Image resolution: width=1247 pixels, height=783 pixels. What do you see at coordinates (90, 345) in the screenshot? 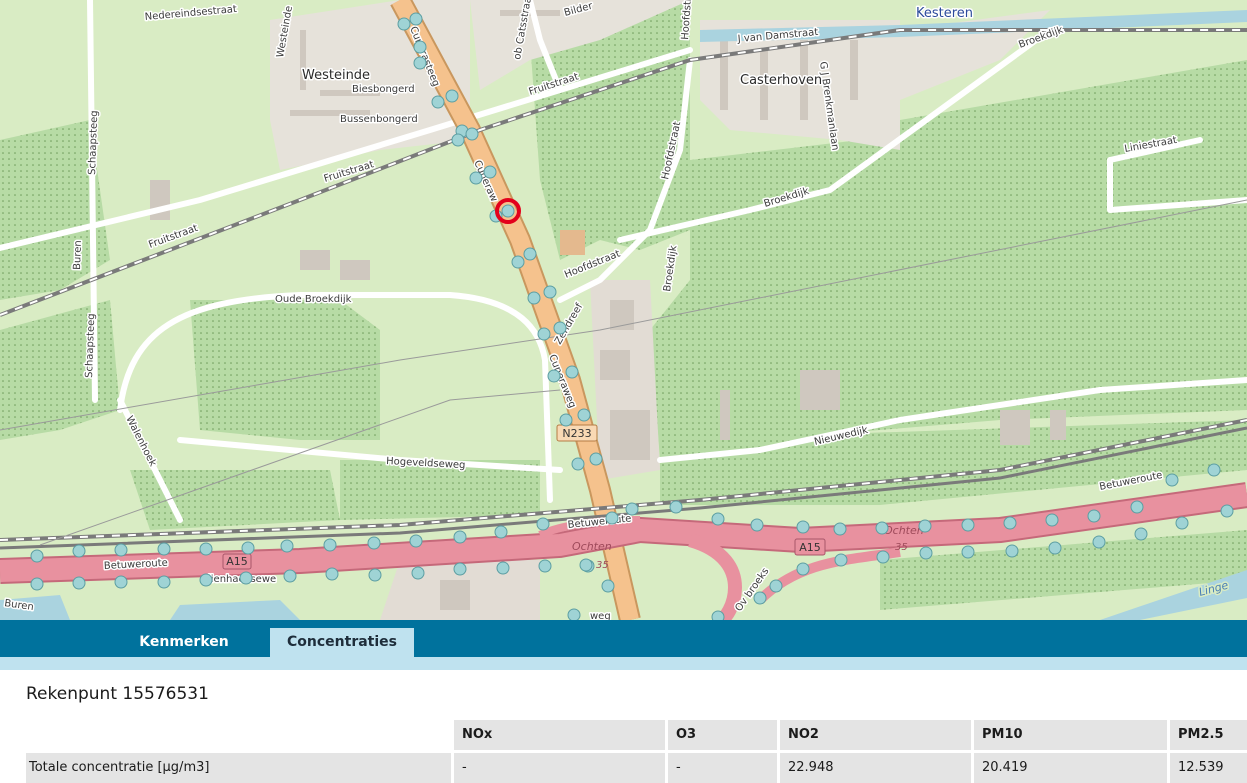
I see `street-label-schaapsteeg-s: Schaapsteeg` at bounding box center [90, 345].